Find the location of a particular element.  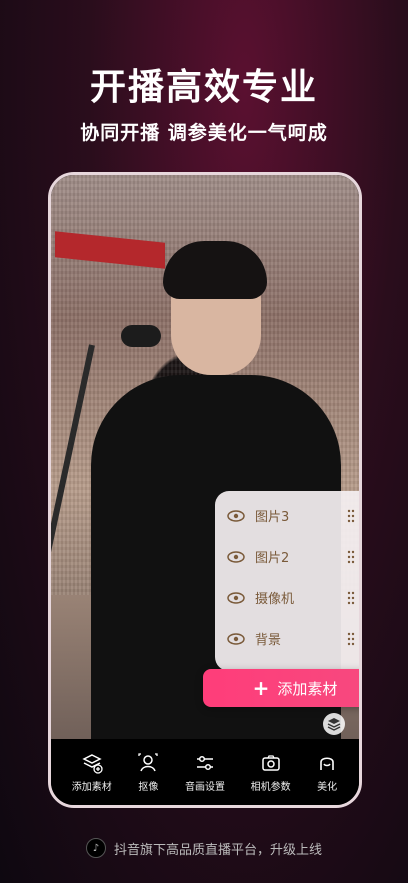

beauty-icon is located at coordinates (327, 763).